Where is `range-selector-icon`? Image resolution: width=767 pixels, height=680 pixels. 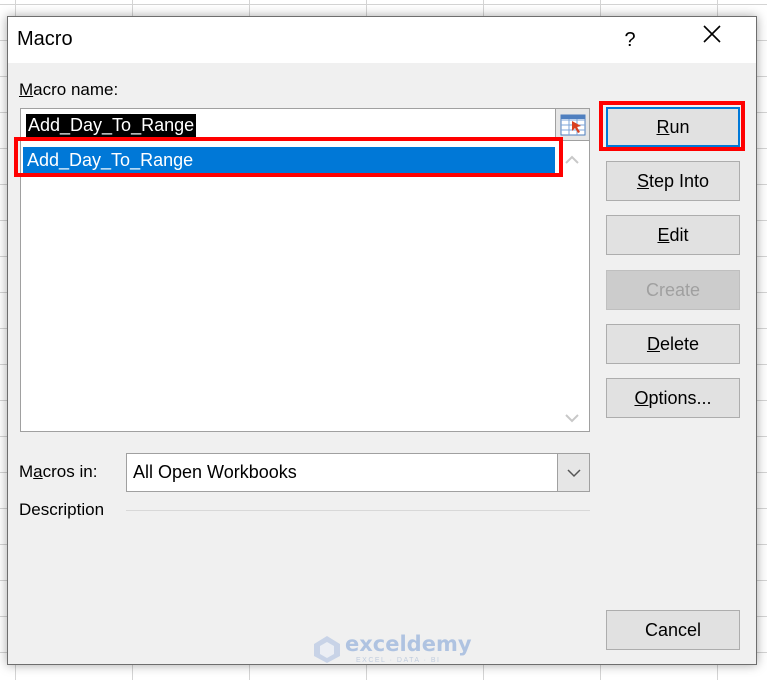
range-selector-icon is located at coordinates (572, 124).